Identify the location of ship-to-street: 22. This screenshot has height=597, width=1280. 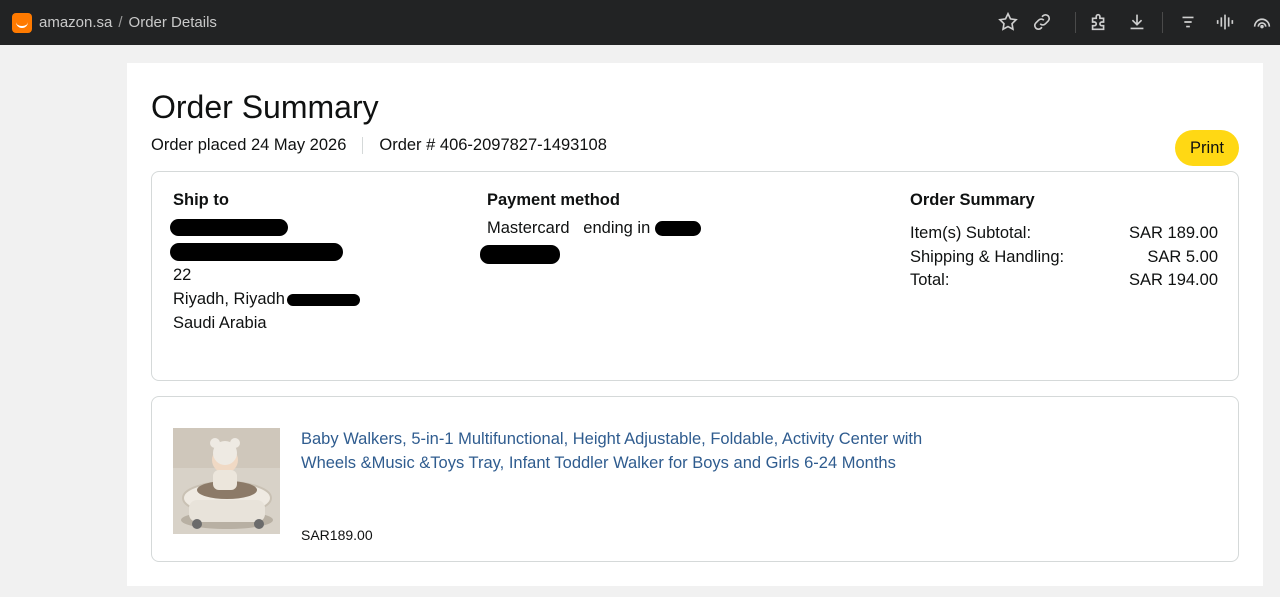
(182, 275).